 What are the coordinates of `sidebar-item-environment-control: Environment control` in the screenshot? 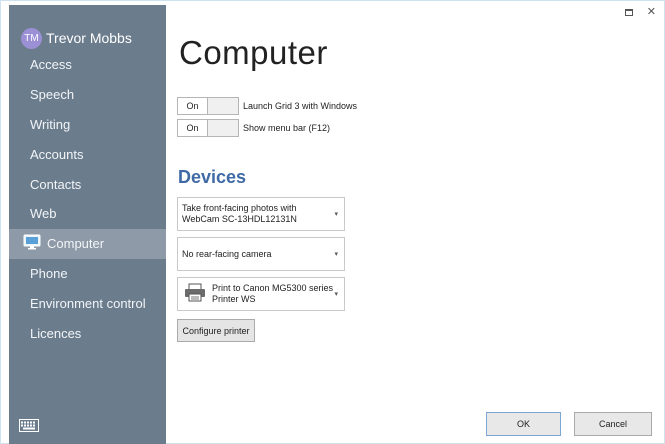 It's located at (87, 303).